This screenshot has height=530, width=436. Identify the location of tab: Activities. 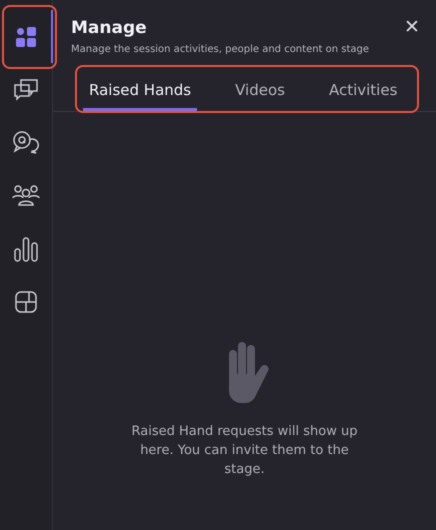
(363, 91).